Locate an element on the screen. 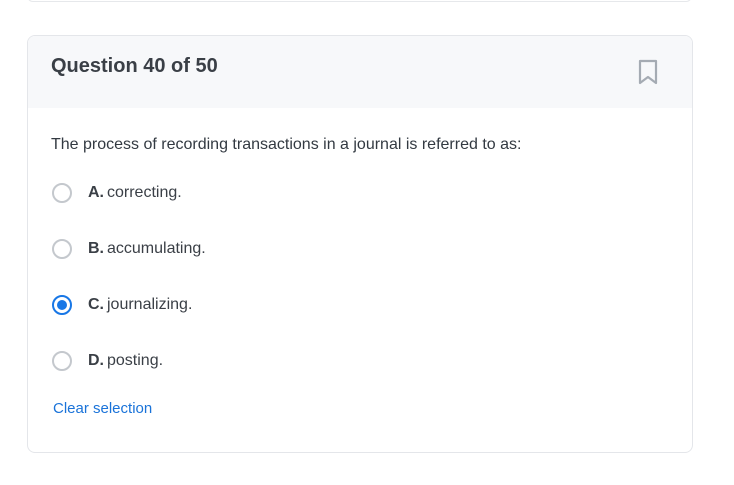 Image resolution: width=734 pixels, height=485 pixels. option-d: D. posting. is located at coordinates (107, 361).